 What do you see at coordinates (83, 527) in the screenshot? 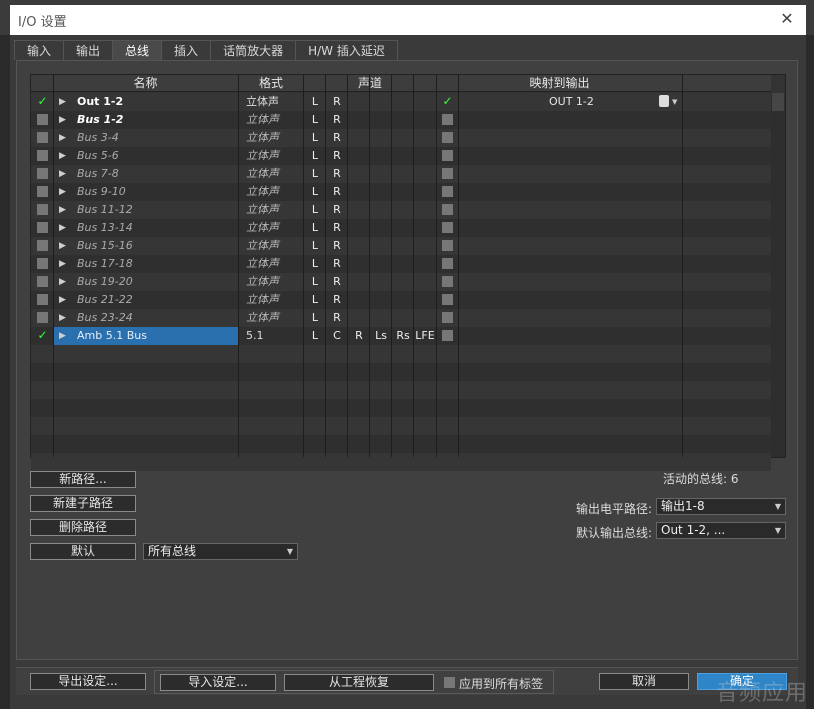
I see `delete-path-button: 删除路径` at bounding box center [83, 527].